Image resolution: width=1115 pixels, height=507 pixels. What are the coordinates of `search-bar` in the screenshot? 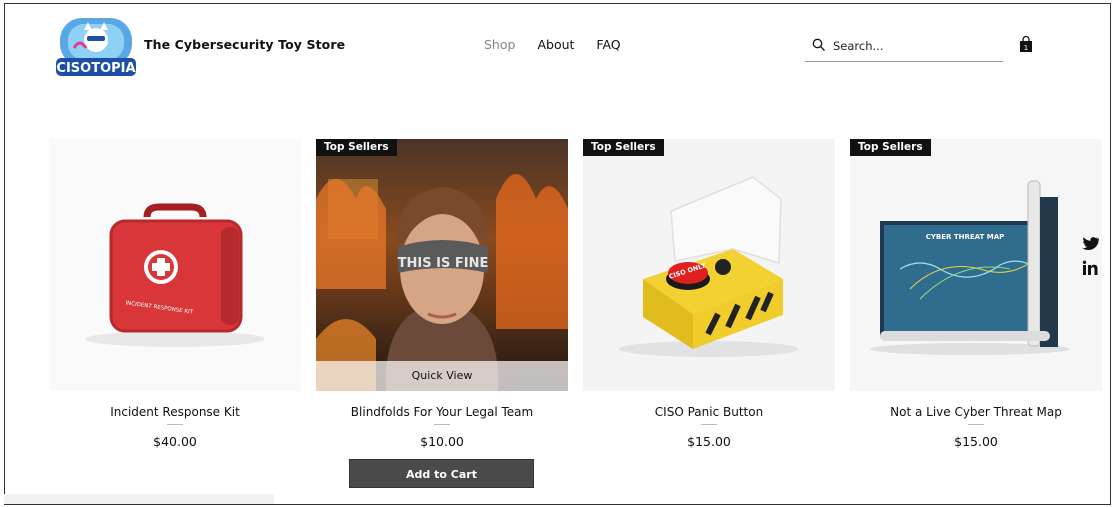 It's located at (904, 47).